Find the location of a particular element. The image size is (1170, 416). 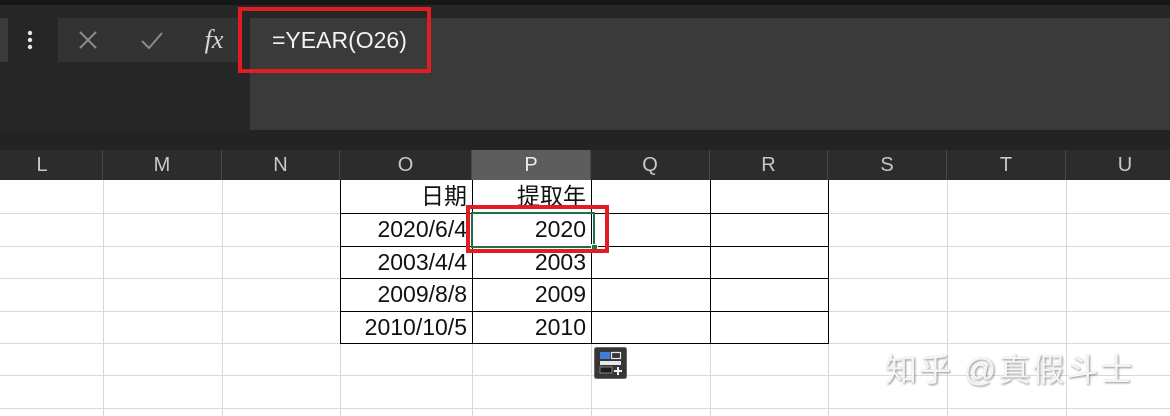

column-header-n: N is located at coordinates (281, 165).